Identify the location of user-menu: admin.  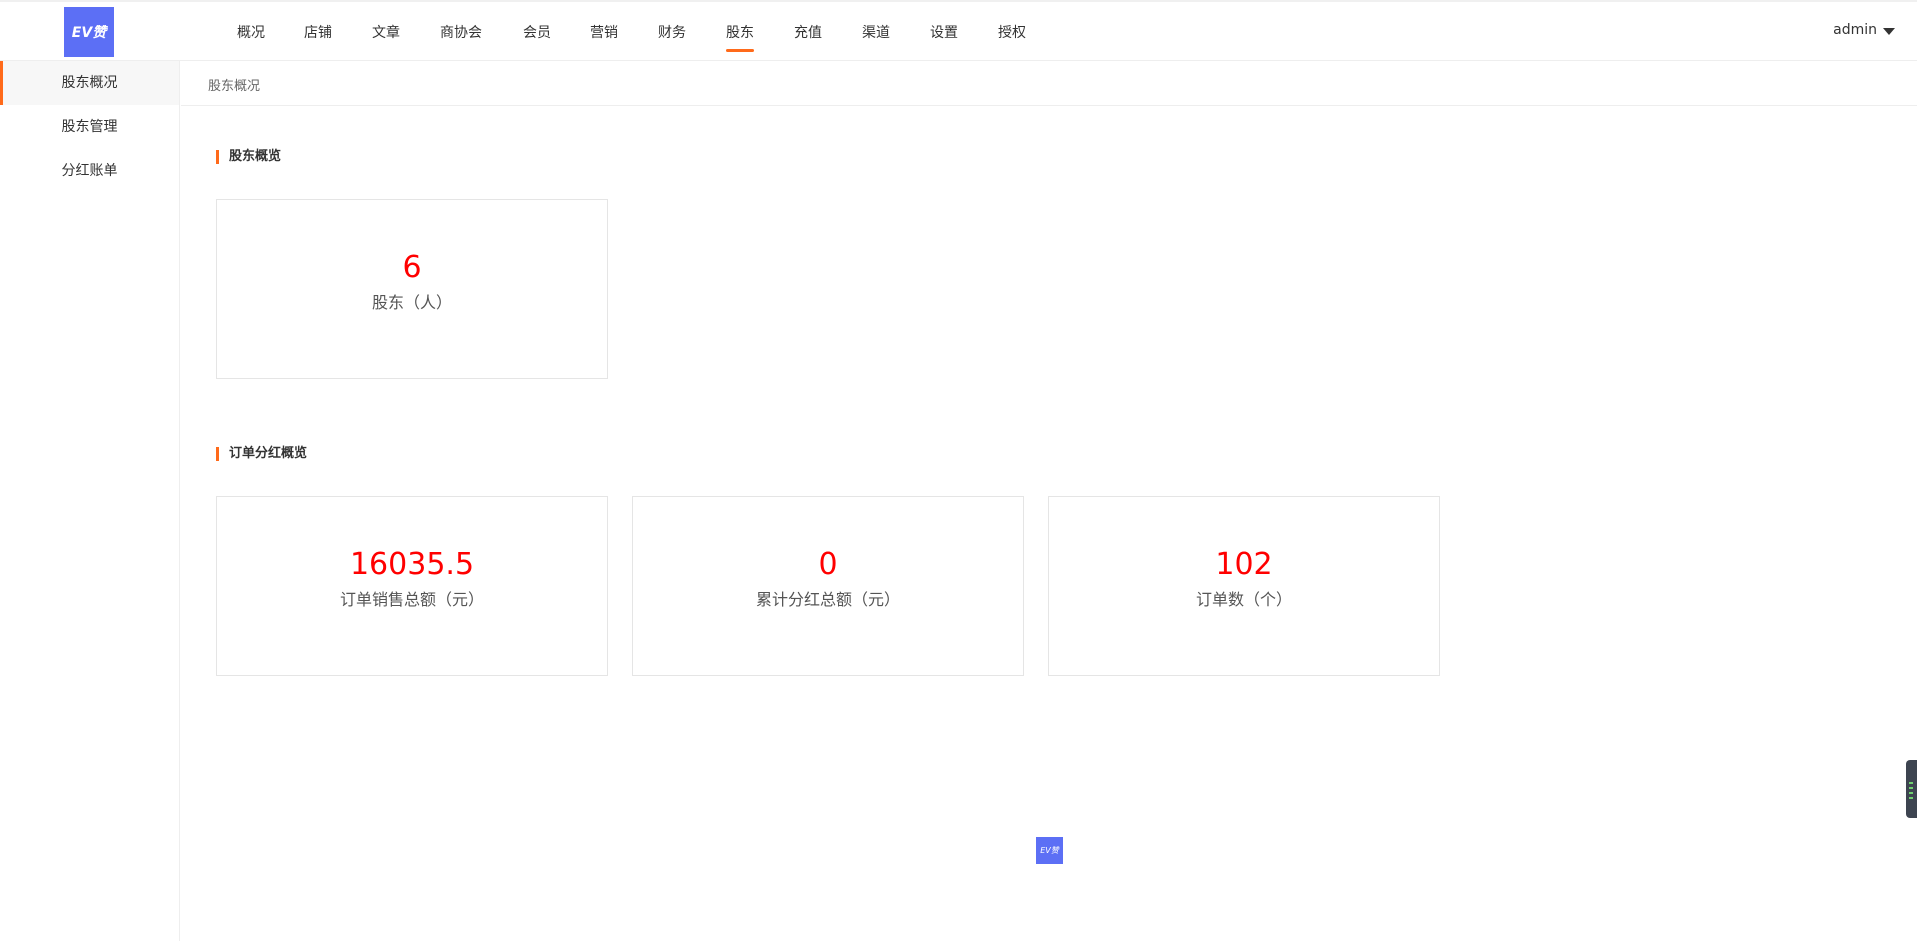
(1864, 30).